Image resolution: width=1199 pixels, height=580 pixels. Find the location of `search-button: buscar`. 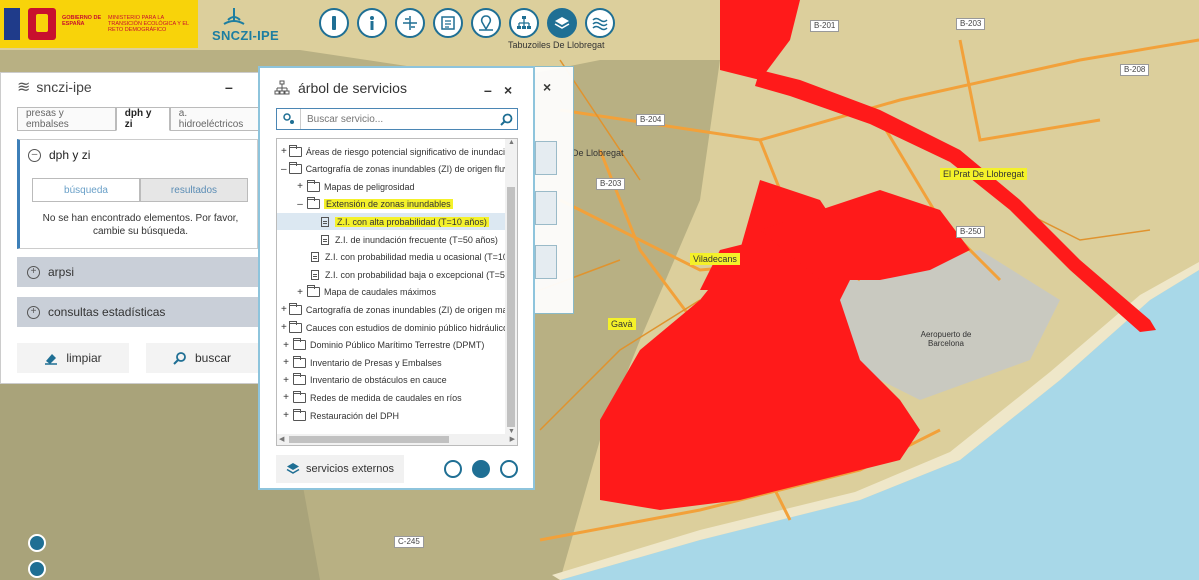

search-button: buscar is located at coordinates (202, 358).